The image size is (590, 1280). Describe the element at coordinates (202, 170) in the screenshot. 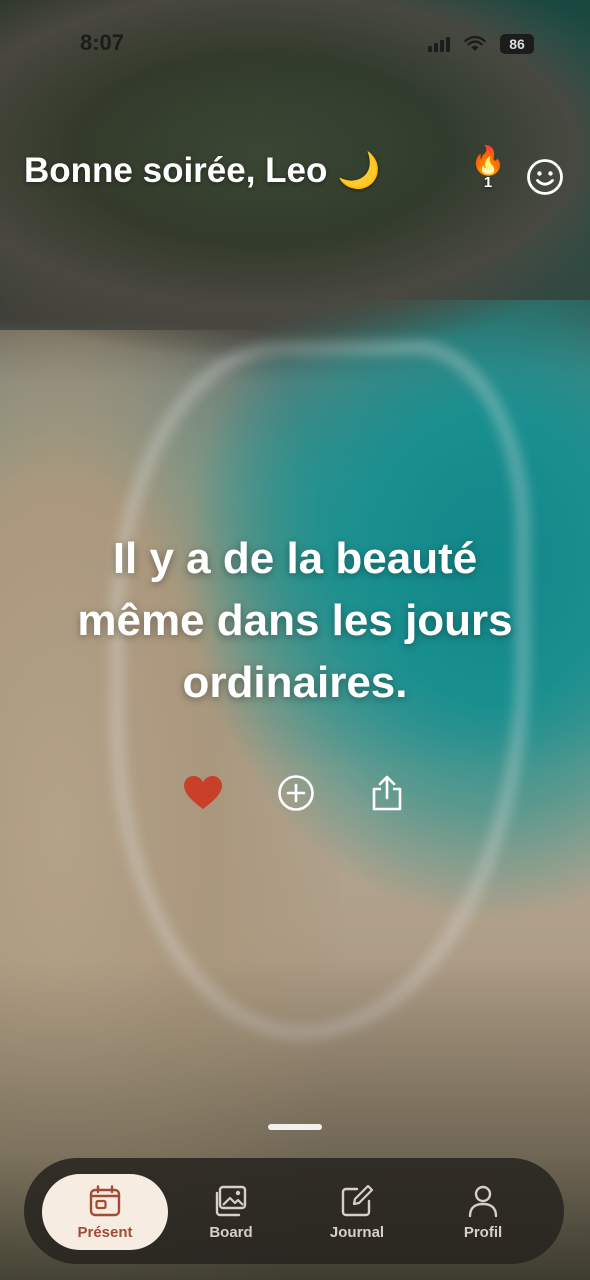

I see `greeting-title: Bonne soirée, Leo 🌙` at that location.